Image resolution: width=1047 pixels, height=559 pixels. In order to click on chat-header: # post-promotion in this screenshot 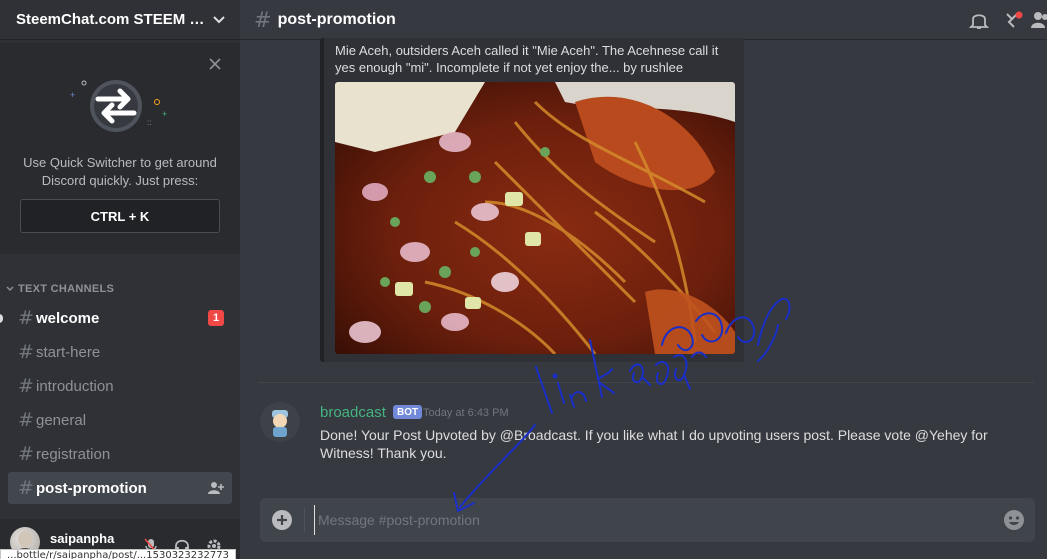, I will do `click(643, 20)`.